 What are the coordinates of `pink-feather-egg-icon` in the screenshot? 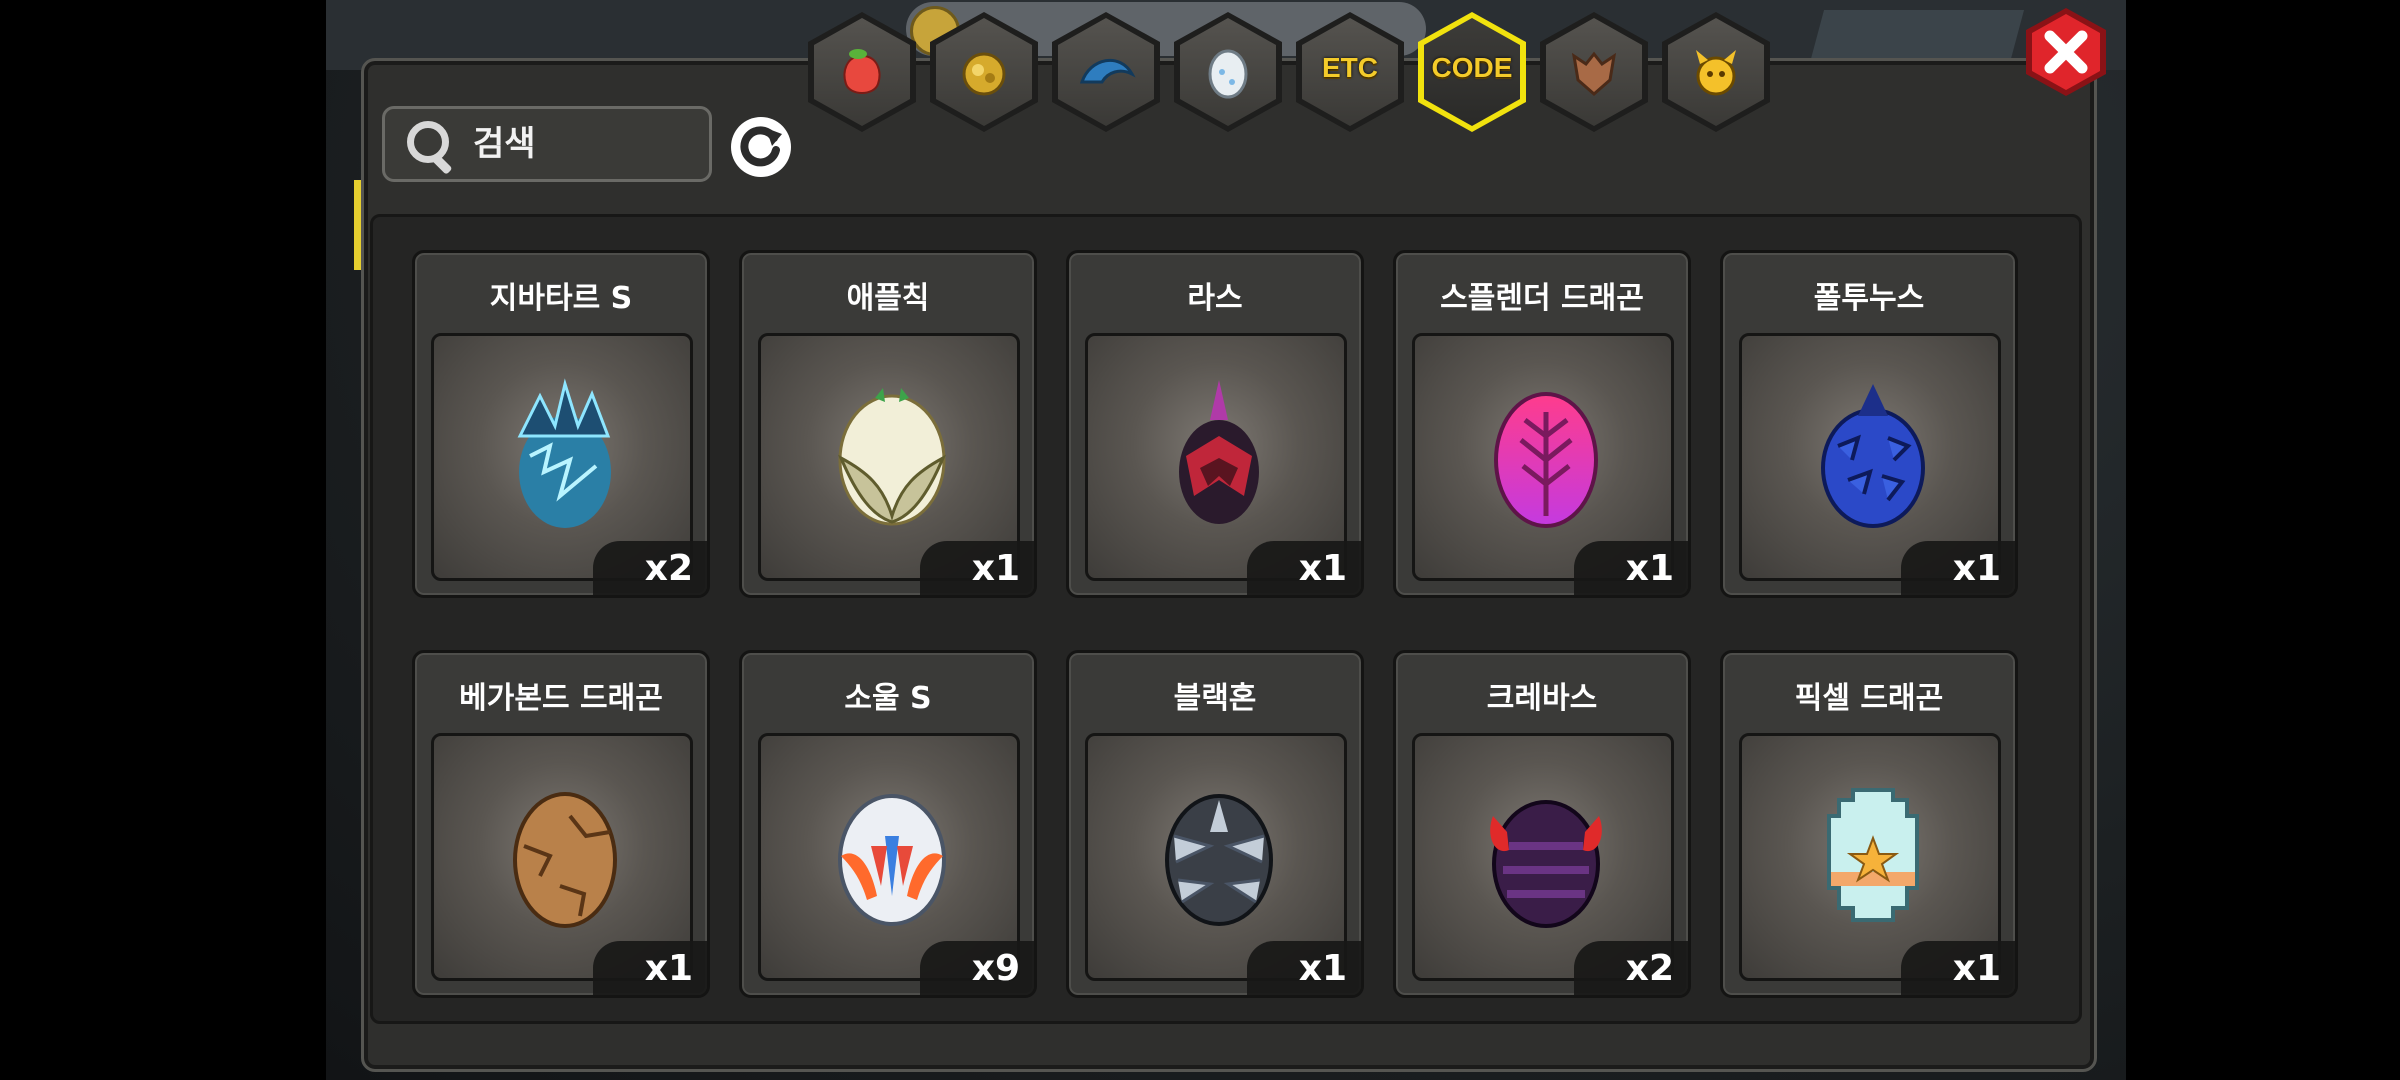 It's located at (1546, 460).